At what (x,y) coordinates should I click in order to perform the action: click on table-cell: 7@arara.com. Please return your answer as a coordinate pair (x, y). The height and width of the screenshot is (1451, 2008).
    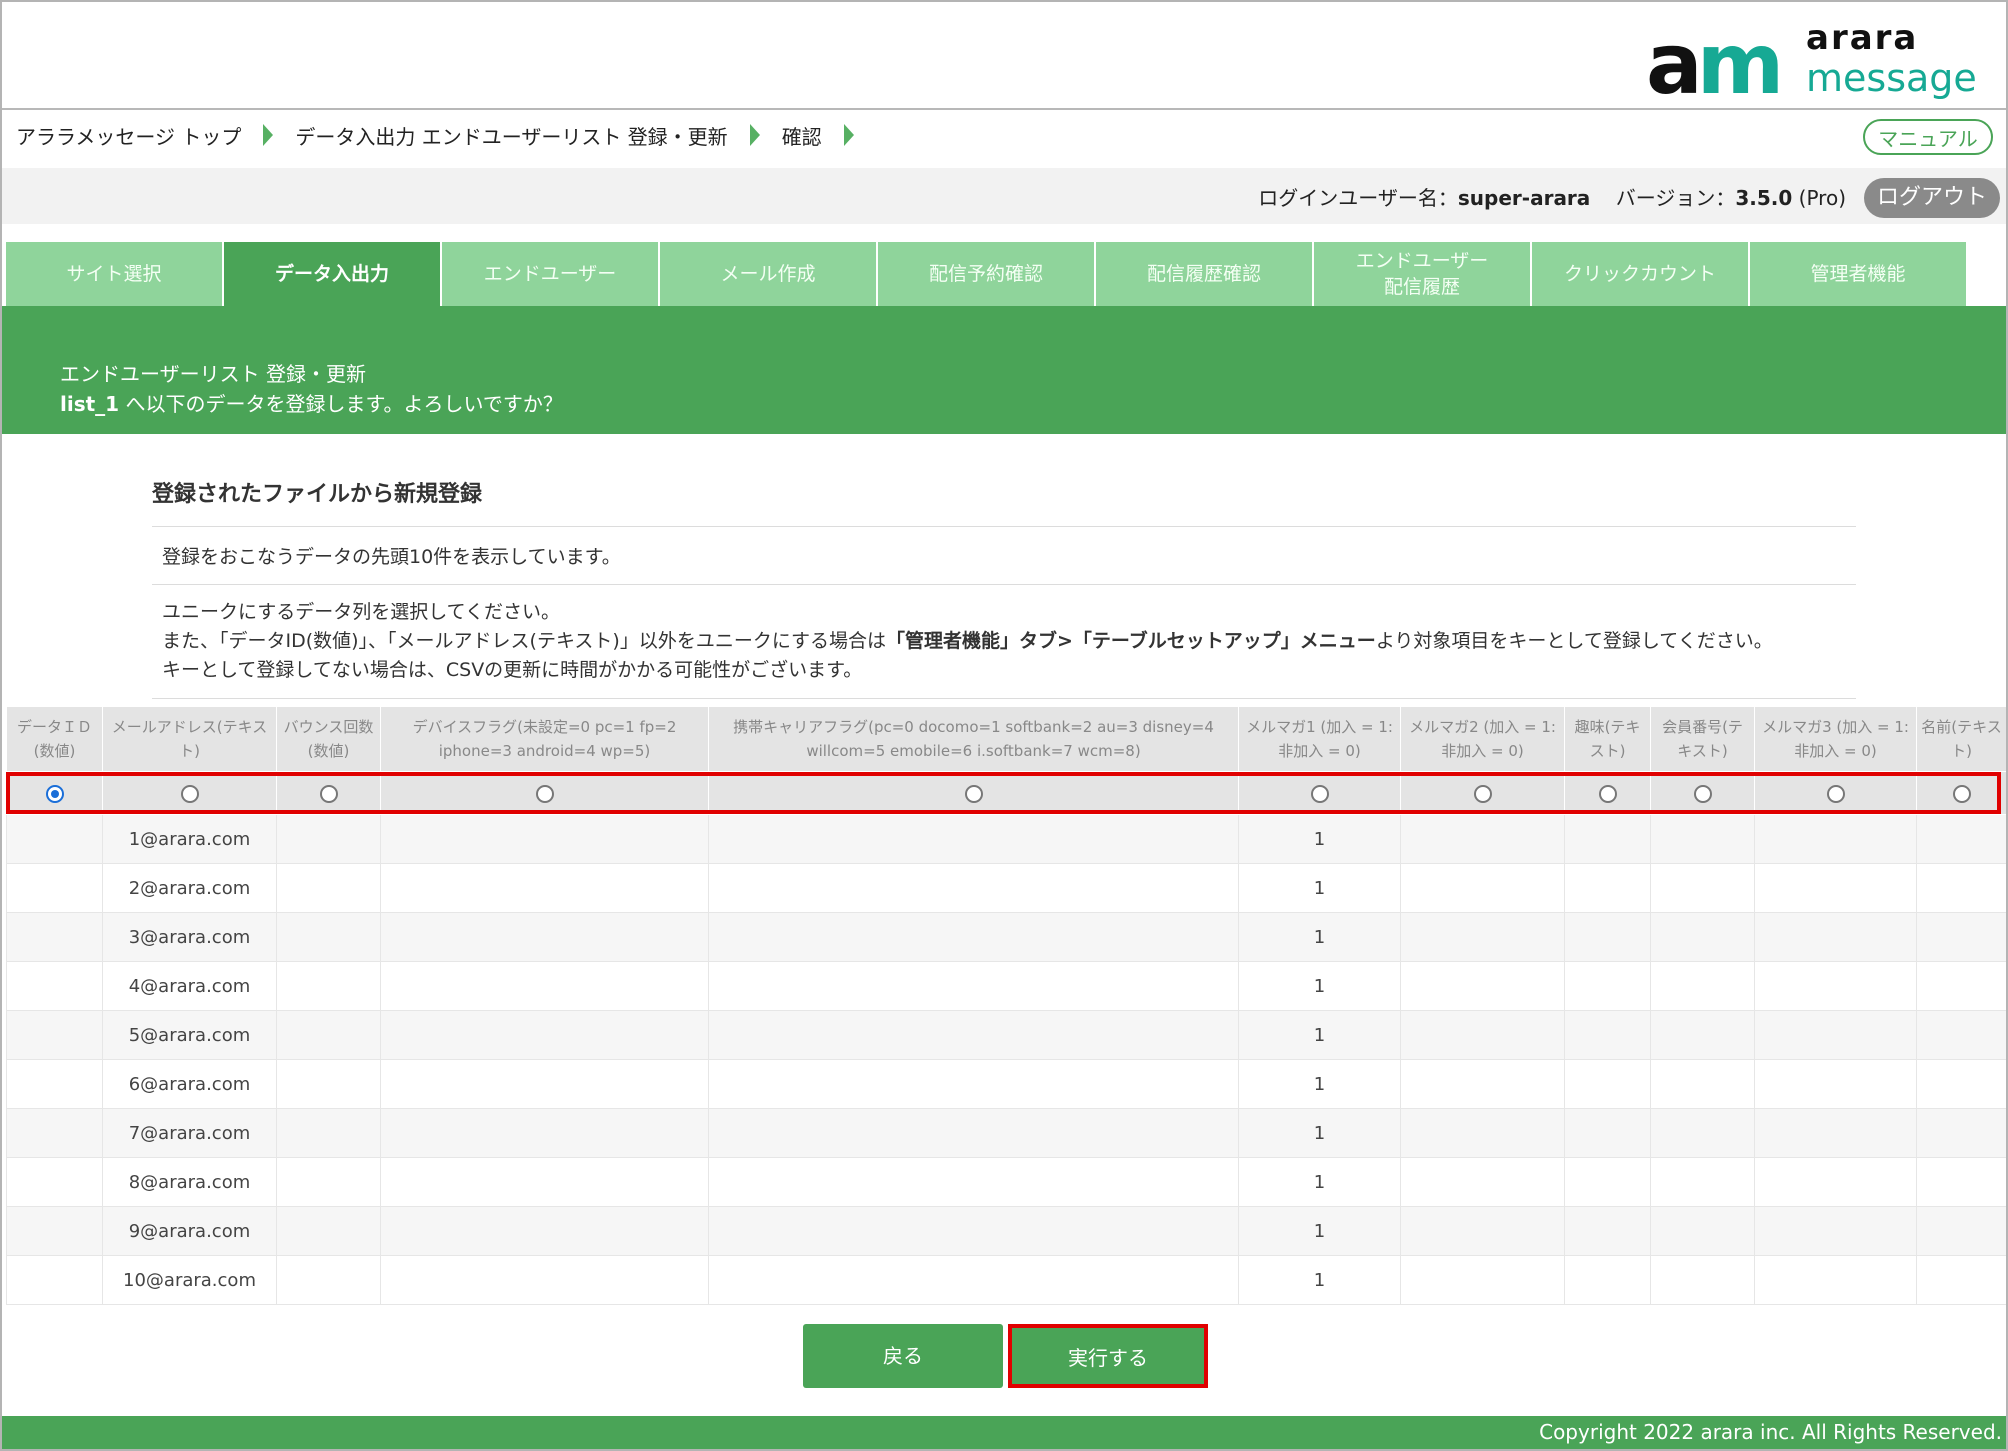
    Looking at the image, I should click on (189, 1133).